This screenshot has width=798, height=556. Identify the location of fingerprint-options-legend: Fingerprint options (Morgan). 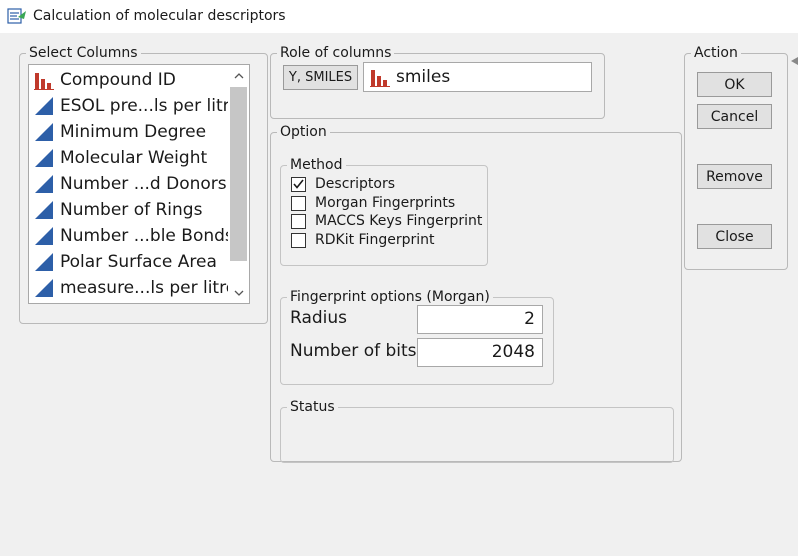
(390, 297).